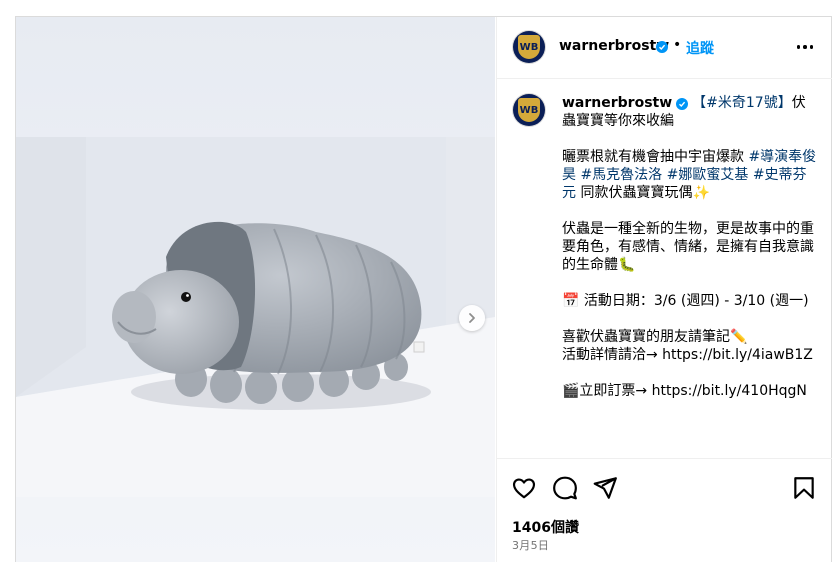  What do you see at coordinates (708, 175) in the screenshot?
I see `hashtag-link: #娜歐蜜艾基` at bounding box center [708, 175].